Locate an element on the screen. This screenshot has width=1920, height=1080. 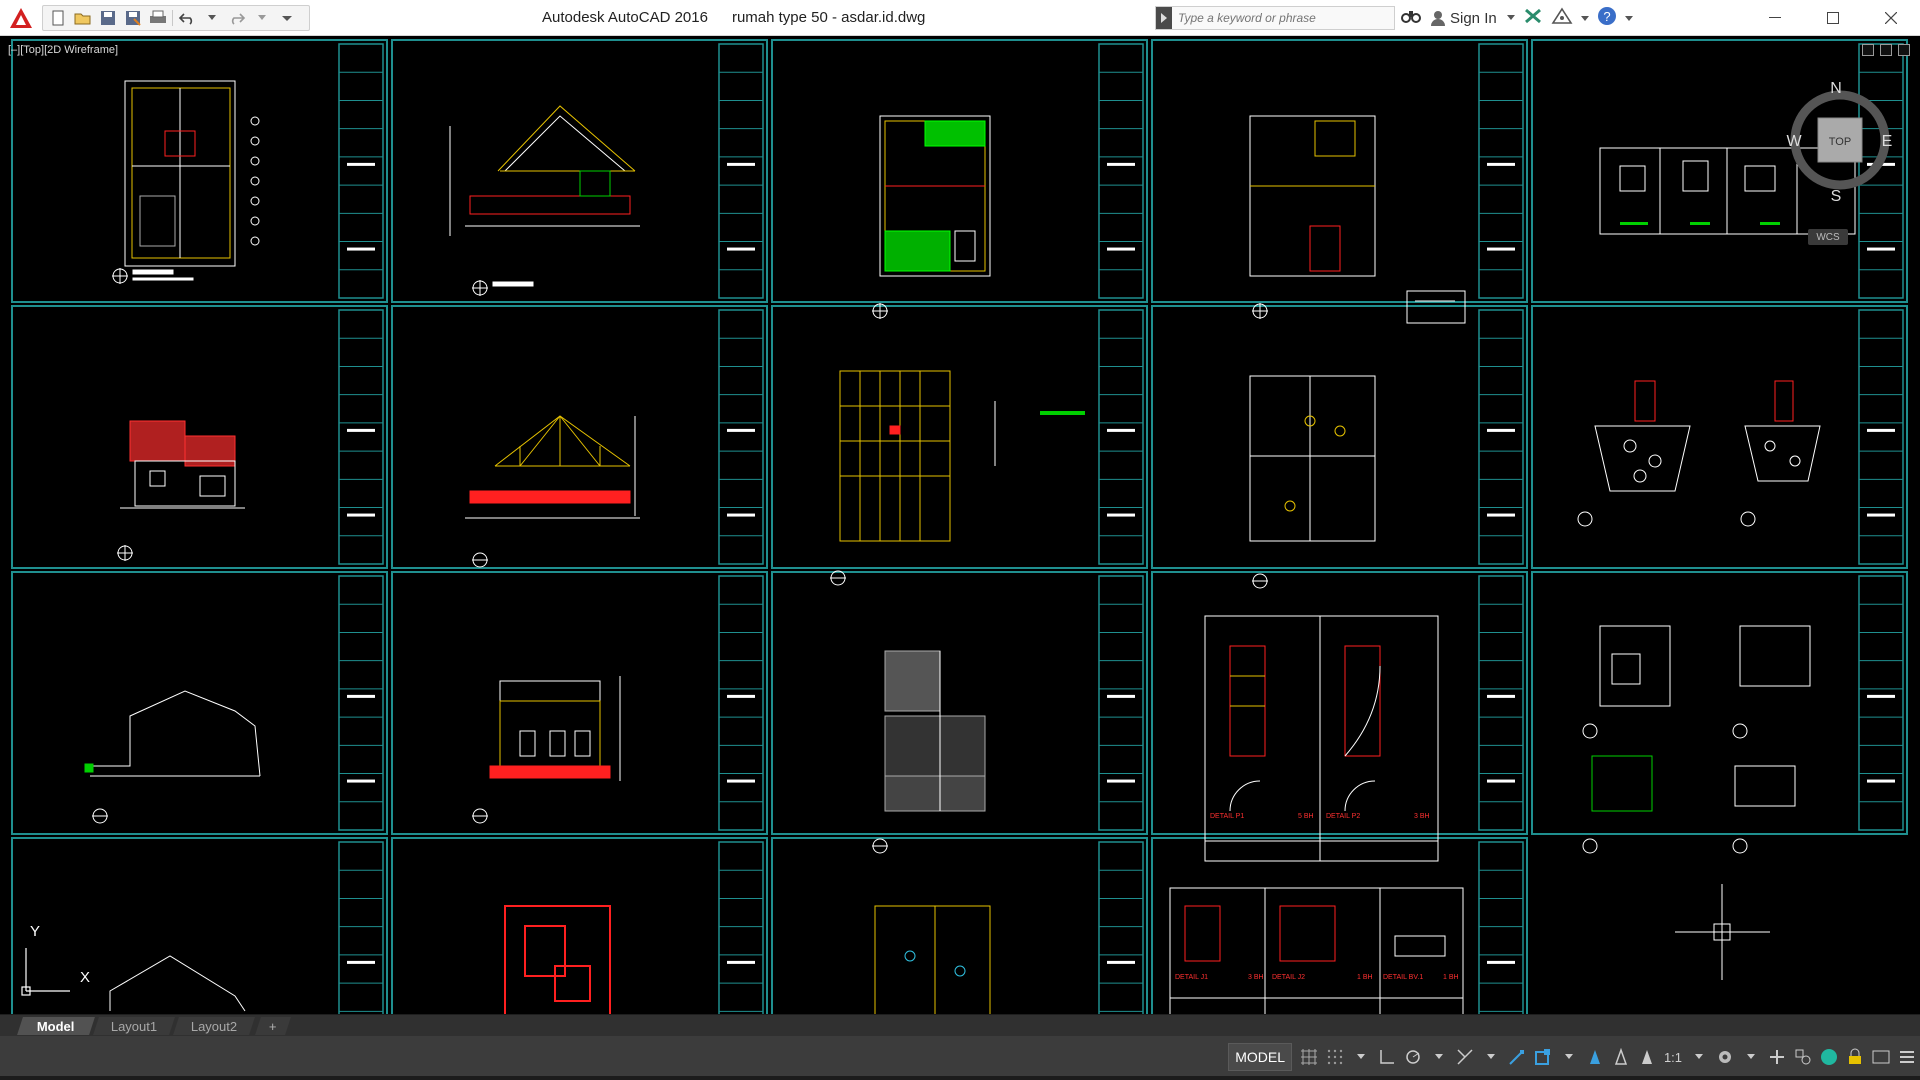
save-icon is located at coordinates (108, 18).